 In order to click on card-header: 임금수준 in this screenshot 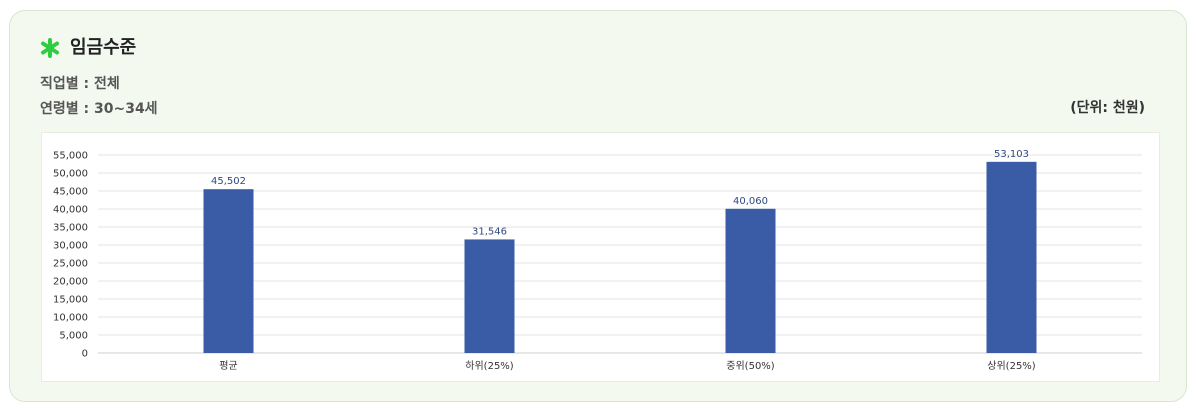, I will do `click(88, 48)`.